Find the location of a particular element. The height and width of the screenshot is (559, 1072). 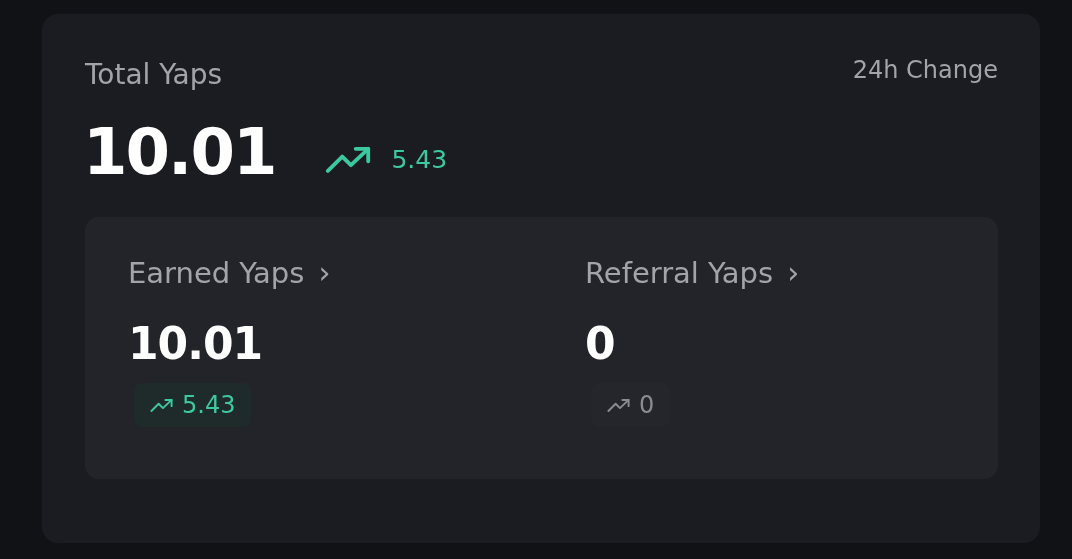

section-value: 10.01 is located at coordinates (195, 343).